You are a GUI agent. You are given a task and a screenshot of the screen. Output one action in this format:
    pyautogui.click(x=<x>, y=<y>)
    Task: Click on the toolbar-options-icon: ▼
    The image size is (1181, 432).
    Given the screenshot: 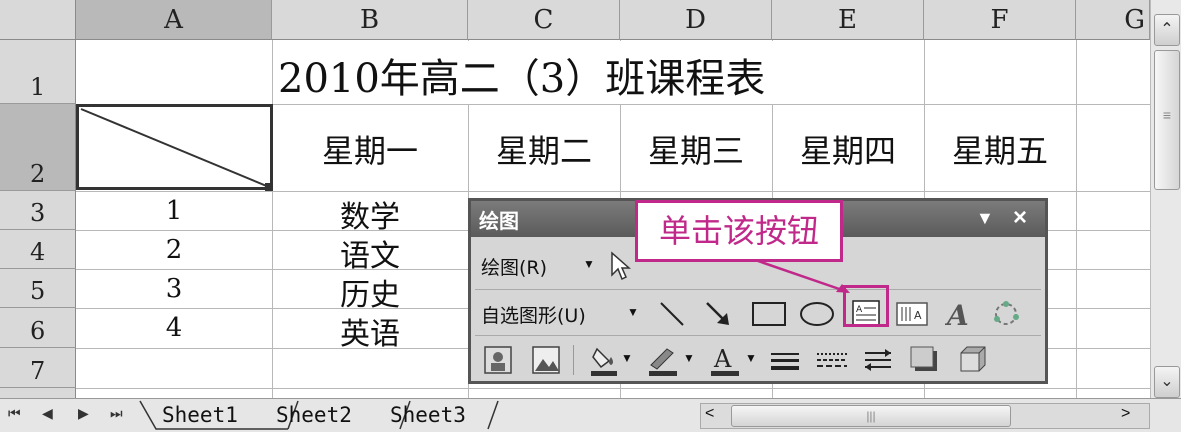 What is the action you would take?
    pyautogui.click(x=985, y=218)
    